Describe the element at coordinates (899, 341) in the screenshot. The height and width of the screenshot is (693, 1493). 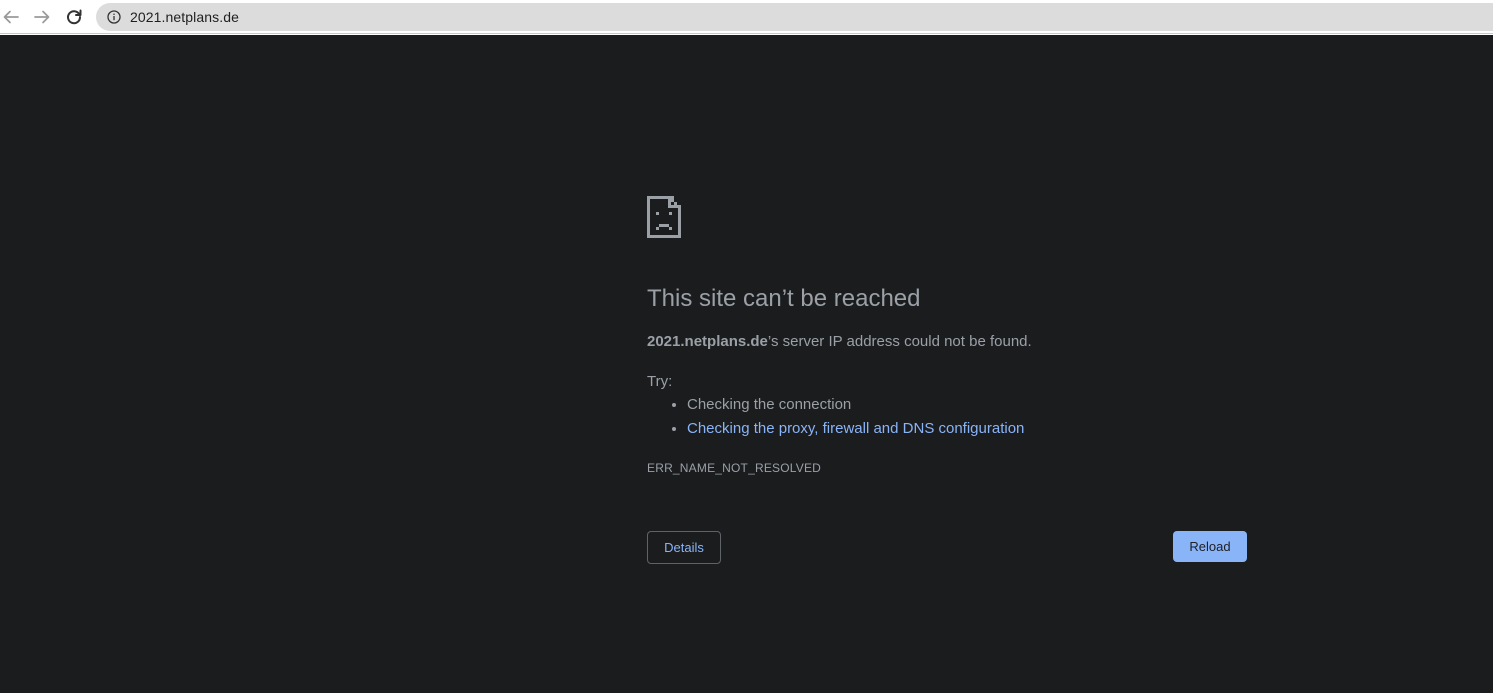
I see `error-description-text: ’s server IP address could not be found.` at that location.